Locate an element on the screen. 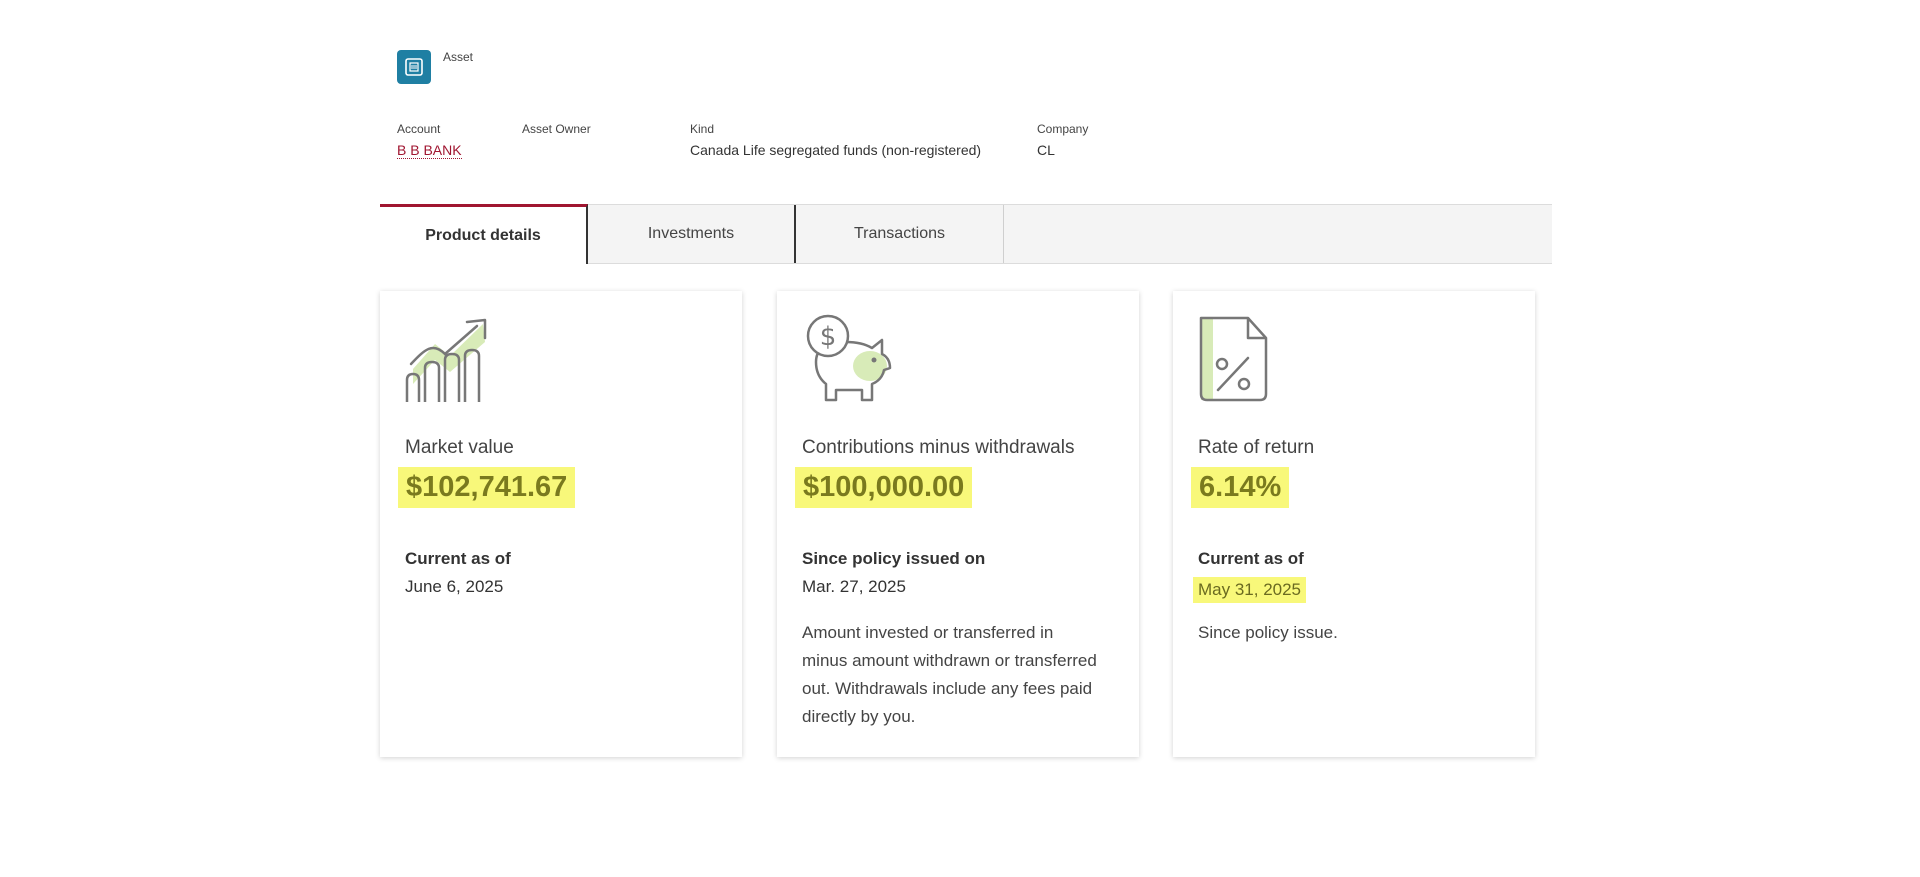 The height and width of the screenshot is (877, 1920). tab-bar: Product details Investments Transactions is located at coordinates (966, 234).